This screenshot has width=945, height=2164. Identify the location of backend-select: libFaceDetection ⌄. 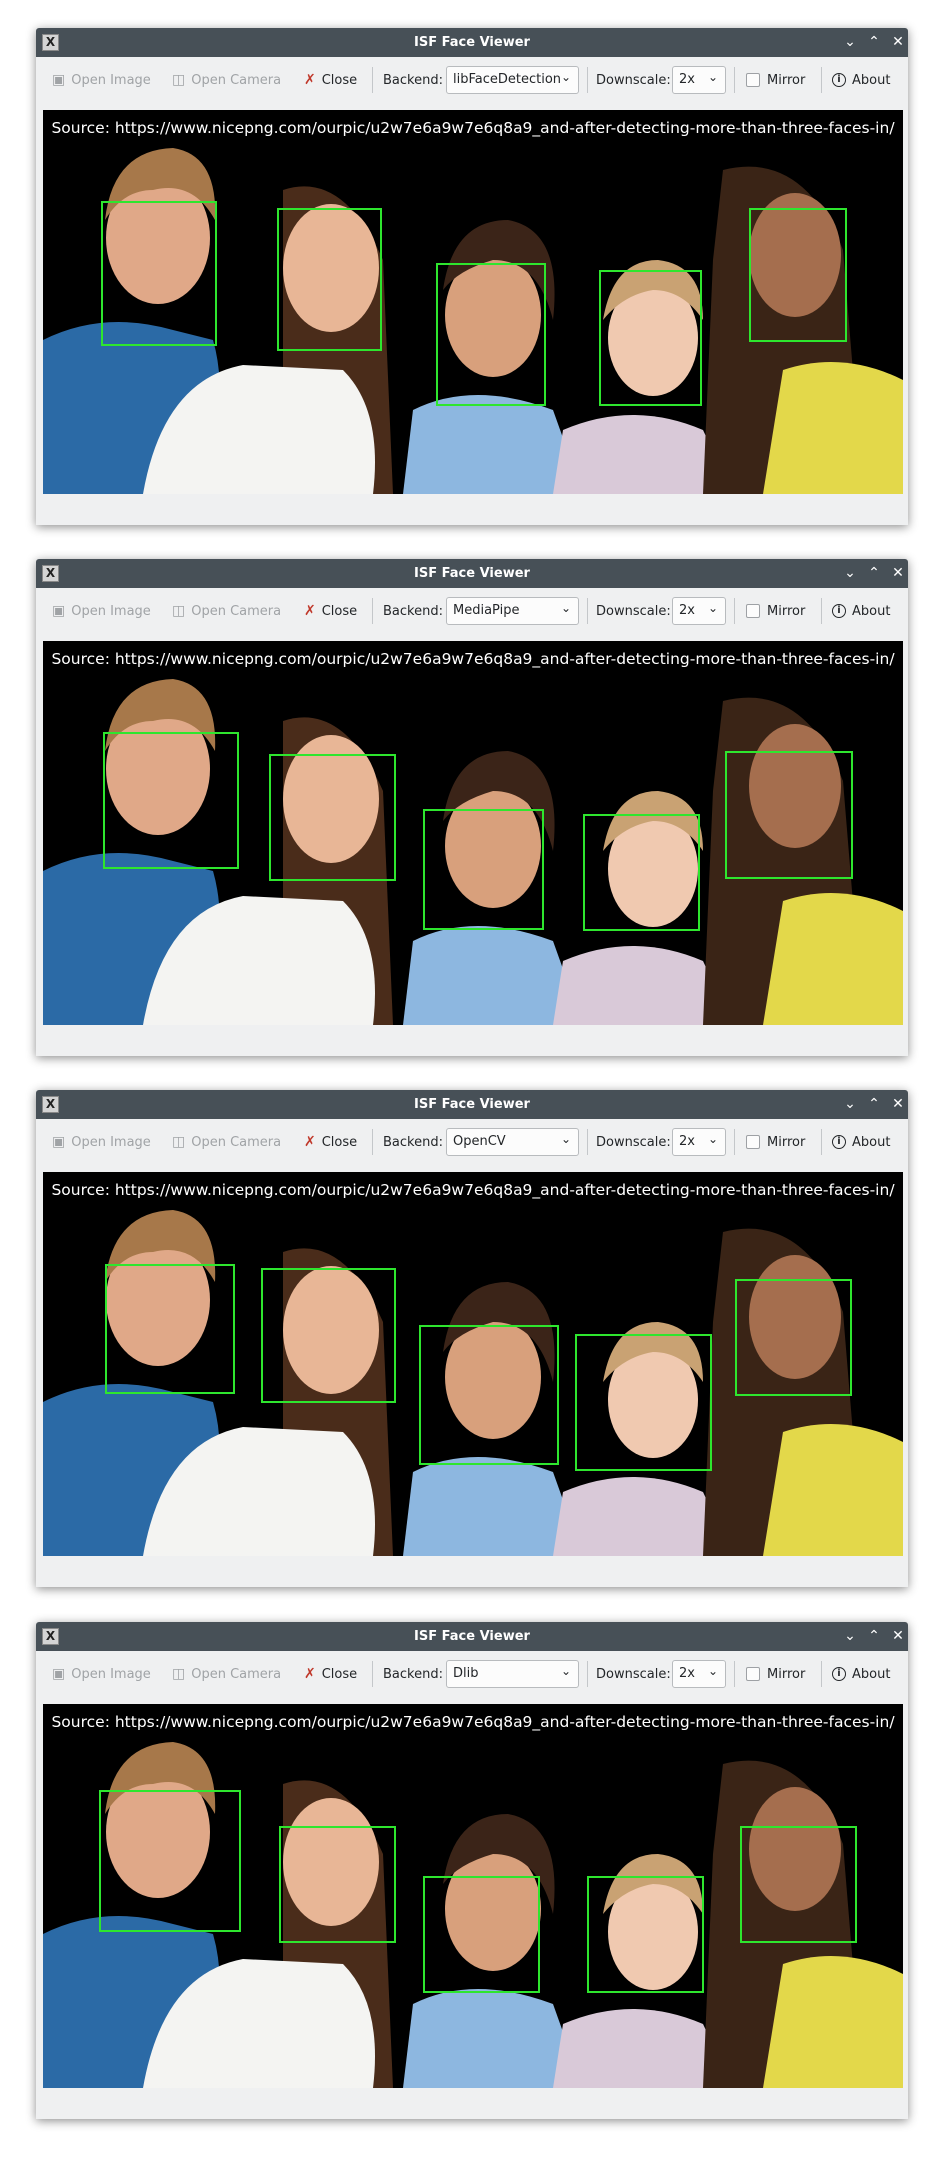
(512, 80).